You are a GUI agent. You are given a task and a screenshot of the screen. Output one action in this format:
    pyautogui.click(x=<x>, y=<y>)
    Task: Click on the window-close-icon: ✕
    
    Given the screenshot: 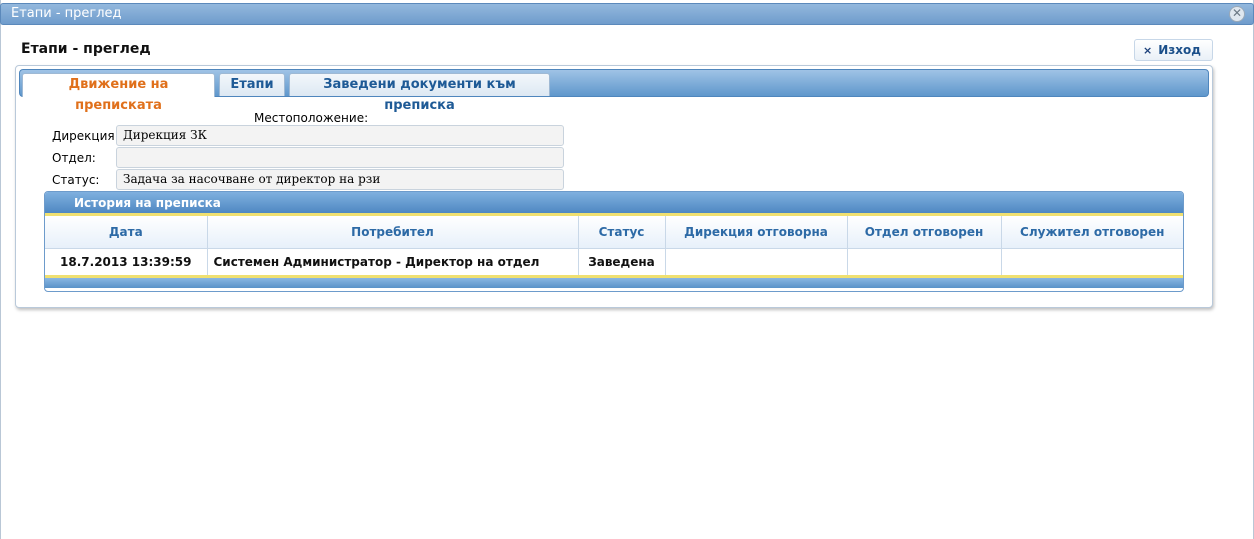 What is the action you would take?
    pyautogui.click(x=1237, y=14)
    